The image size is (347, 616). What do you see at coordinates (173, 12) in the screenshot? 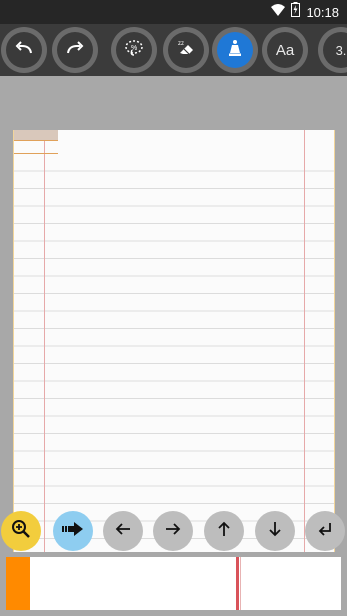
I see `status-bar: 10:18` at bounding box center [173, 12].